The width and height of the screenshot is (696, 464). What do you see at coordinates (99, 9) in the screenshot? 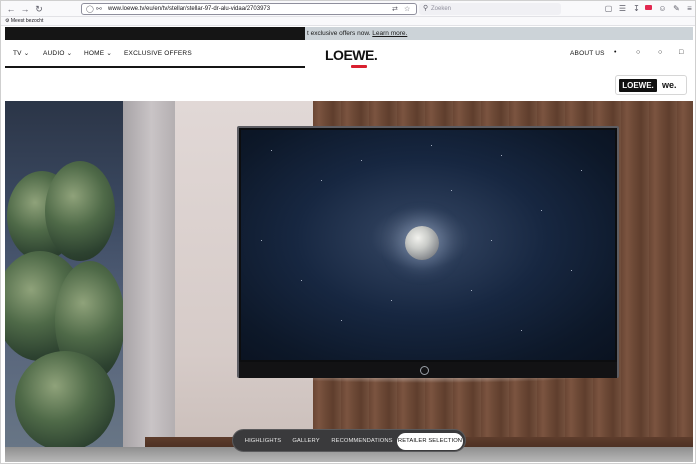
I see `lock-icon: ⚯` at bounding box center [99, 9].